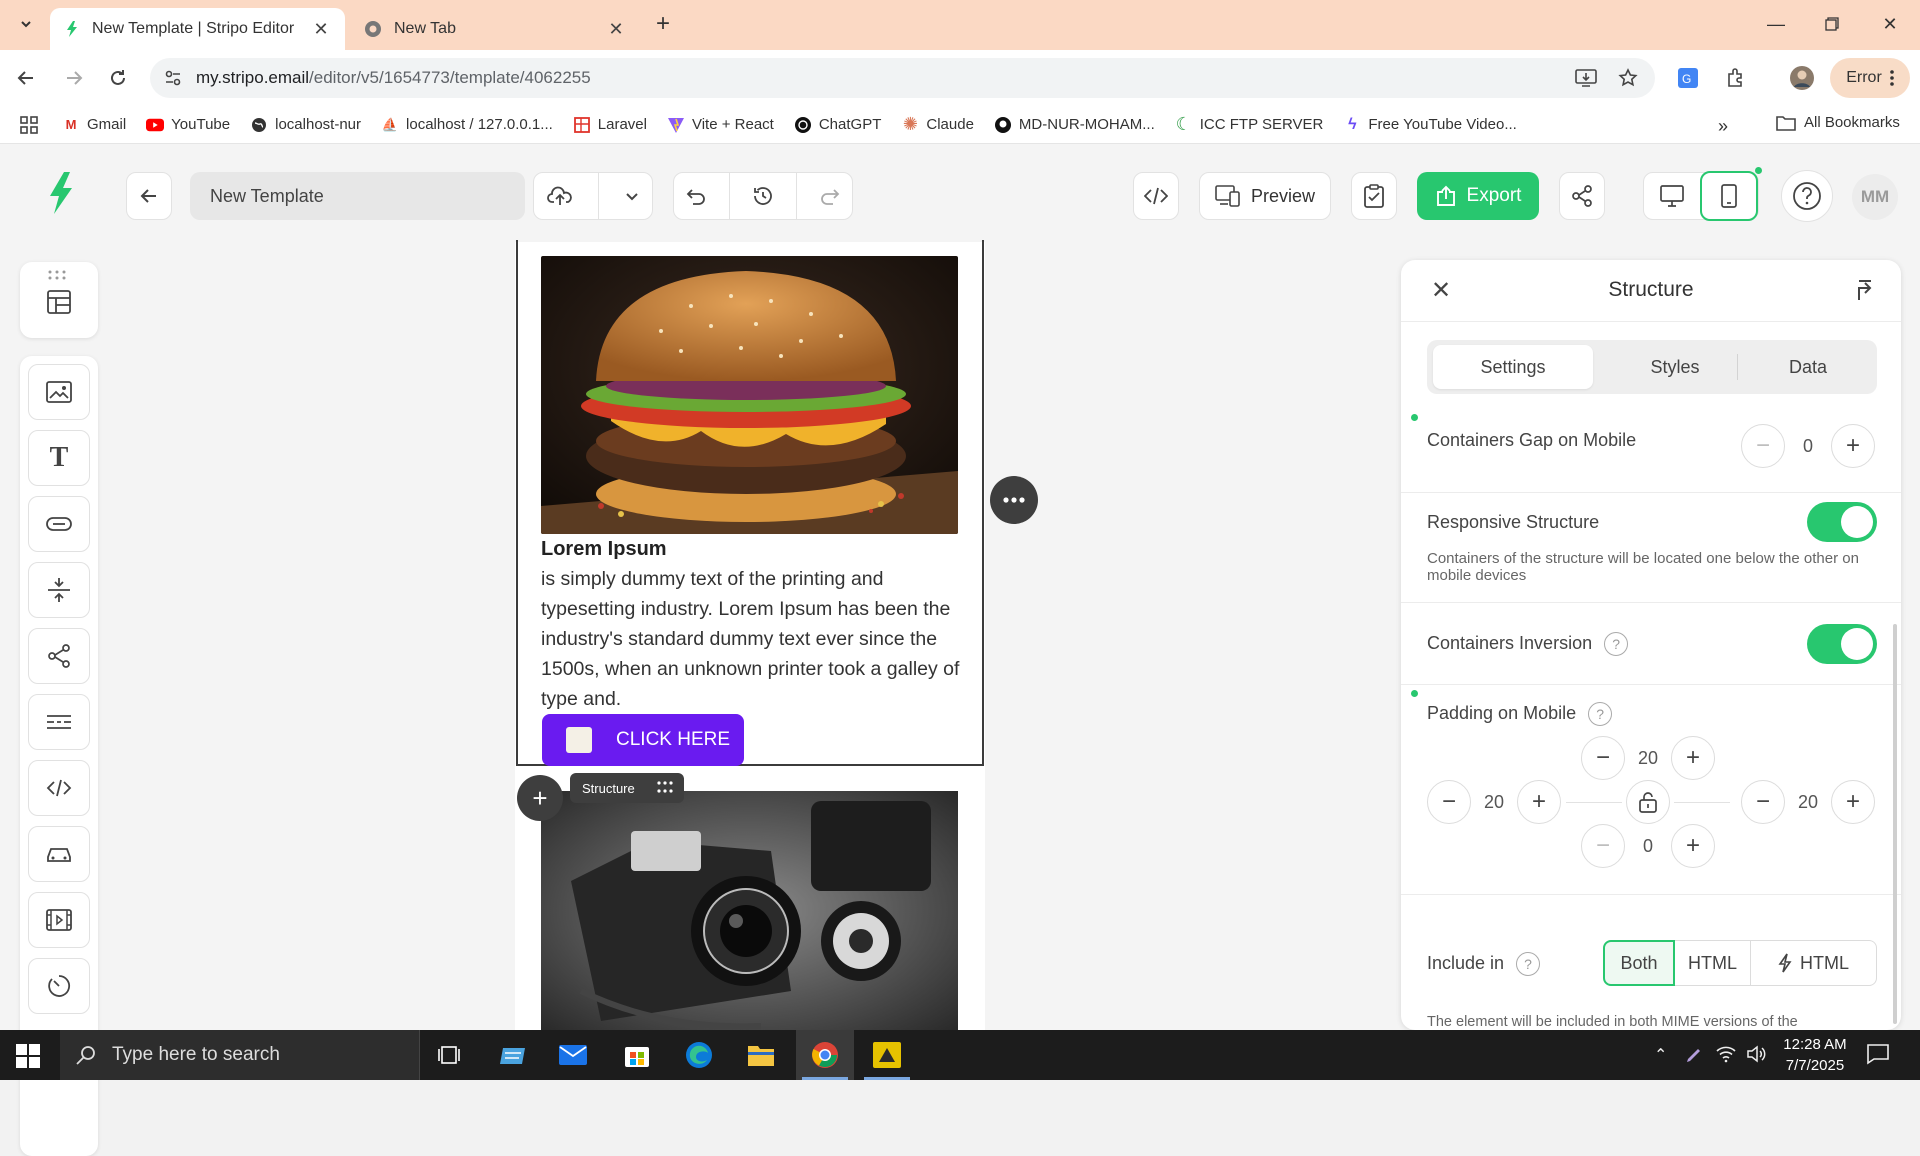 This screenshot has height=1156, width=1920. What do you see at coordinates (1895, 824) in the screenshot?
I see `panel-scrollbar` at bounding box center [1895, 824].